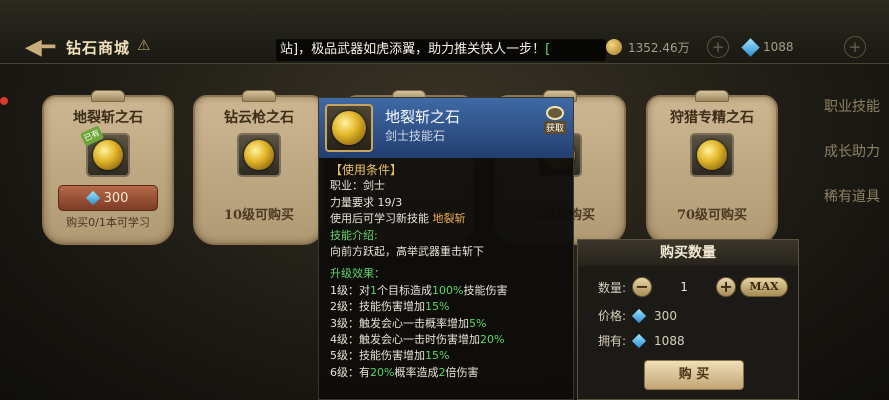  What do you see at coordinates (778, 47) in the screenshot?
I see `diamond-amount: 1088` at bounding box center [778, 47].